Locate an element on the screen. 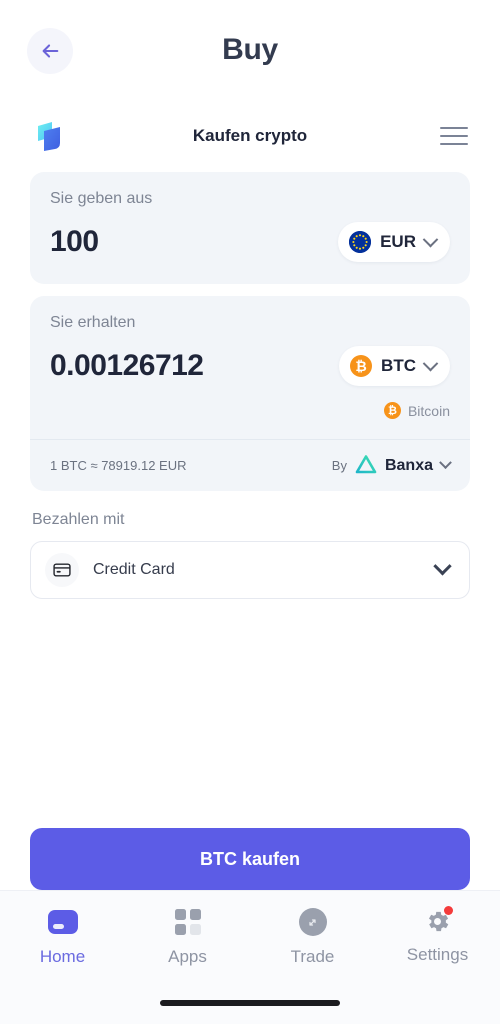  cta-container: BTC kaufen is located at coordinates (250, 859).